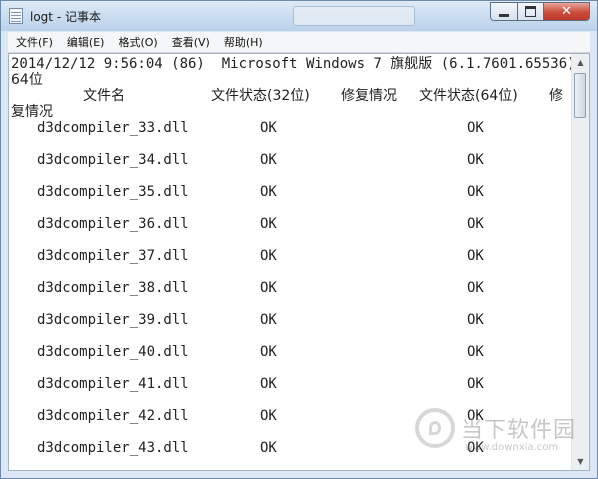 This screenshot has height=479, width=598. Describe the element at coordinates (34, 42) in the screenshot. I see `menu-file: 文件(F)` at that location.